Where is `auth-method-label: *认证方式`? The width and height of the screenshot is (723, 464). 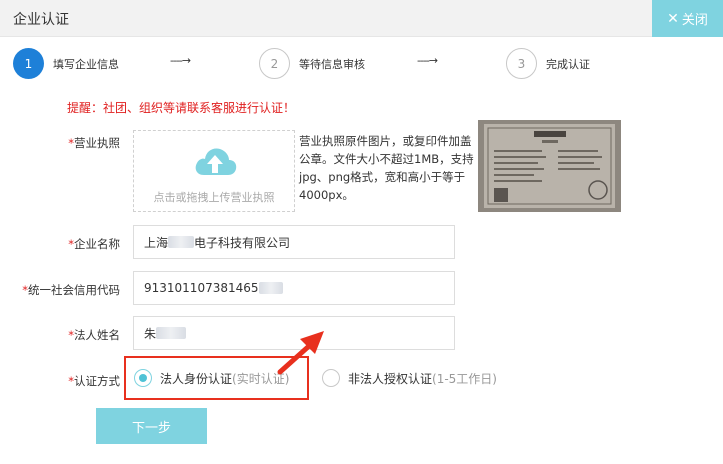
auth-method-label: *认证方式 is located at coordinates (94, 381).